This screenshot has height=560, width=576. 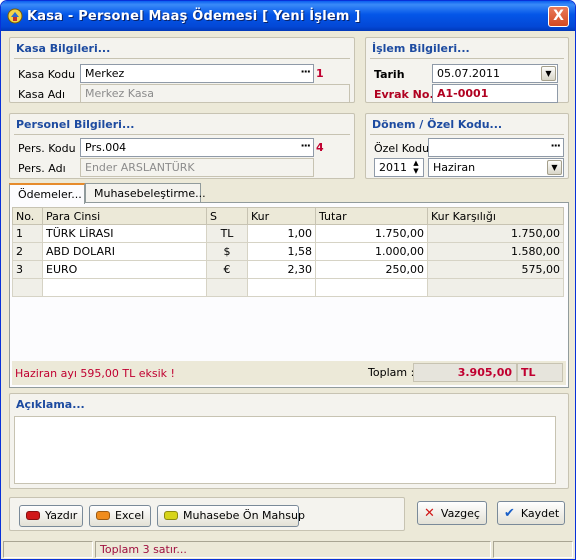 What do you see at coordinates (47, 74) in the screenshot?
I see `kasa-kodu-label: Kasa Kodu` at bounding box center [47, 74].